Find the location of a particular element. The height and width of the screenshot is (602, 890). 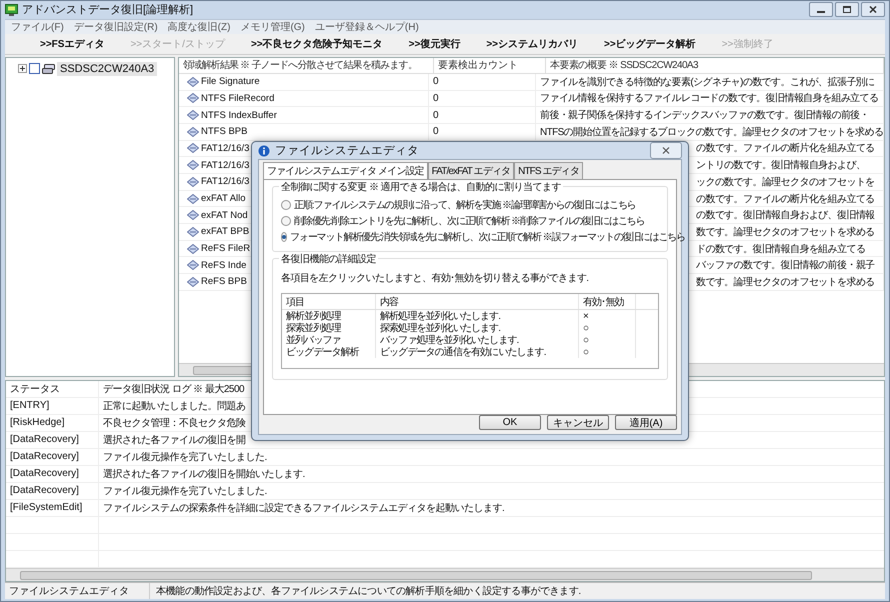

toolbar-button: >>復元実行 is located at coordinates (435, 44).